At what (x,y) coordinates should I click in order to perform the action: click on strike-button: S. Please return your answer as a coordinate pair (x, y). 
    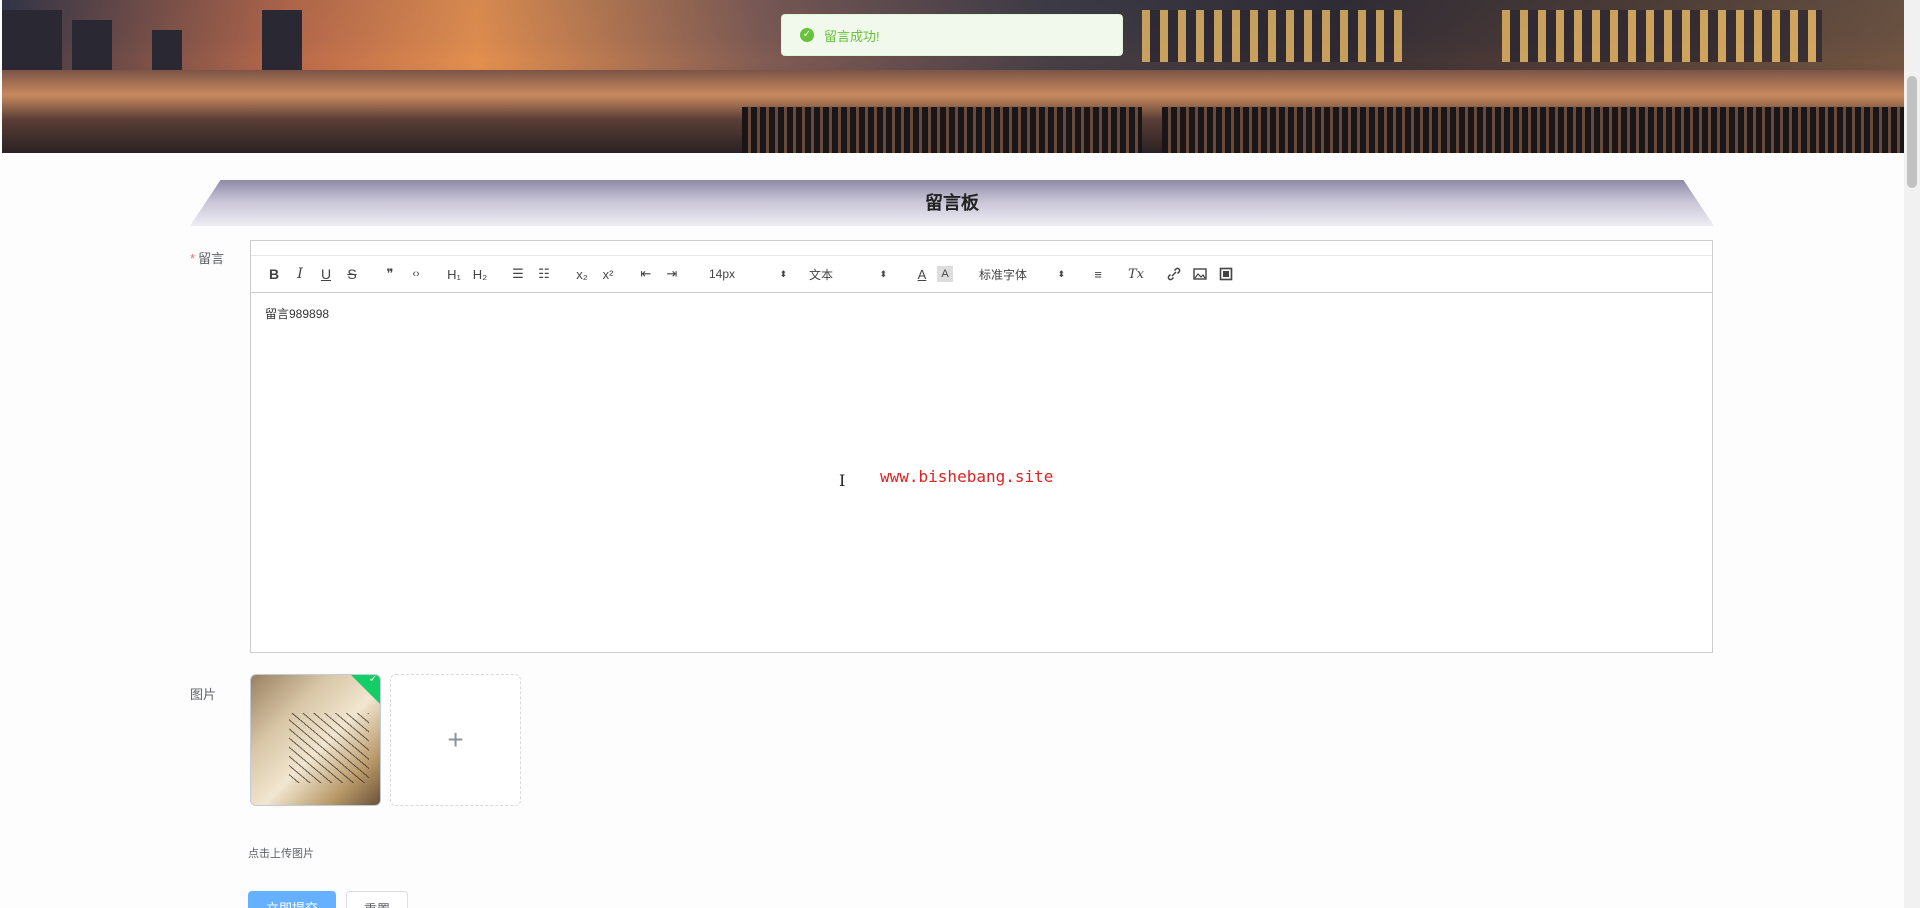
    Looking at the image, I should click on (352, 274).